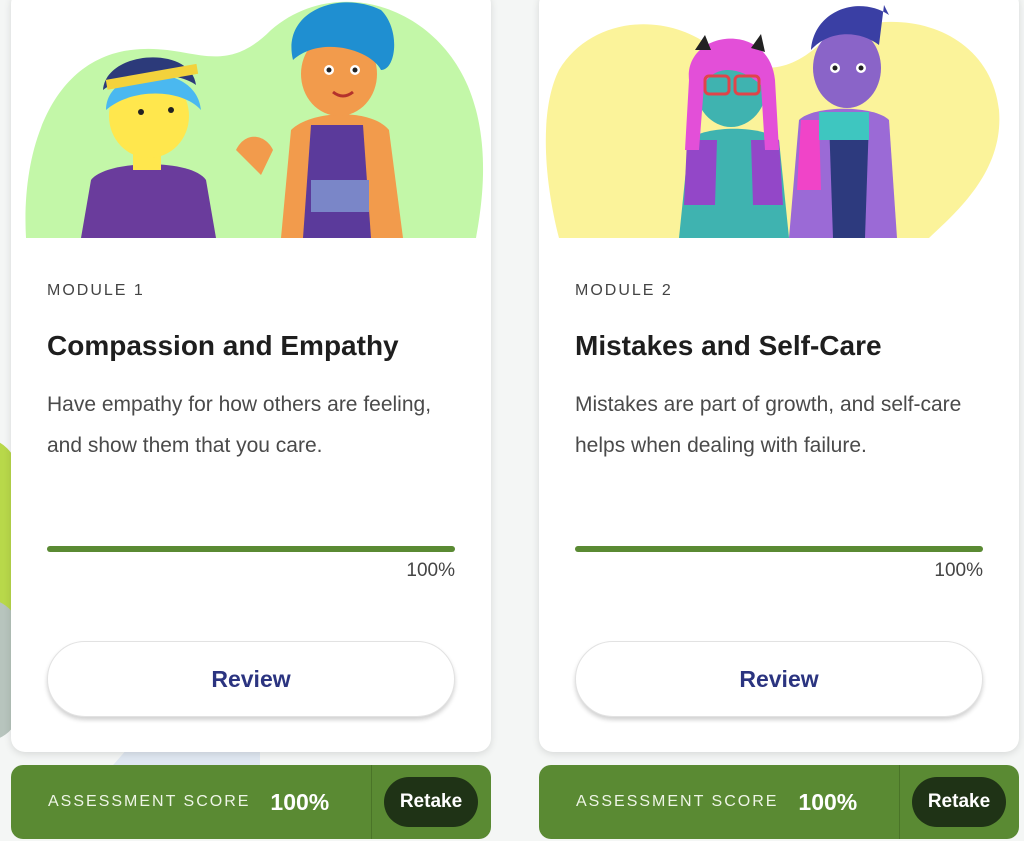 This screenshot has width=1024, height=841. I want to click on module-label: MODULE 1, so click(96, 290).